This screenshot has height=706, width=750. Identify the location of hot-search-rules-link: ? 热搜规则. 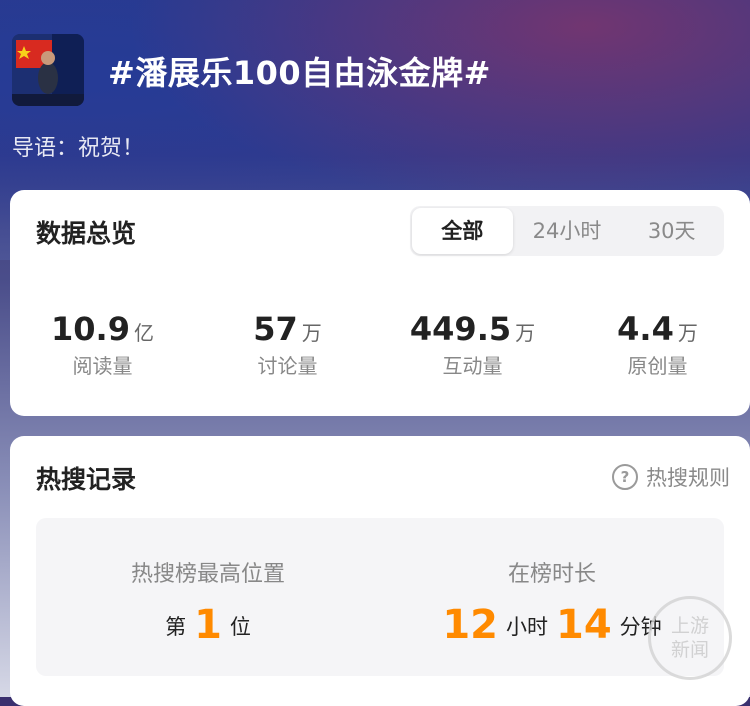
(671, 477).